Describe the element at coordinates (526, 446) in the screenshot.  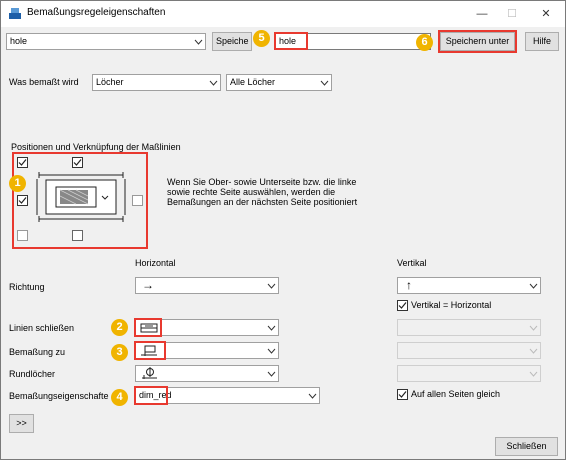
I see `close-button: Schließen` at that location.